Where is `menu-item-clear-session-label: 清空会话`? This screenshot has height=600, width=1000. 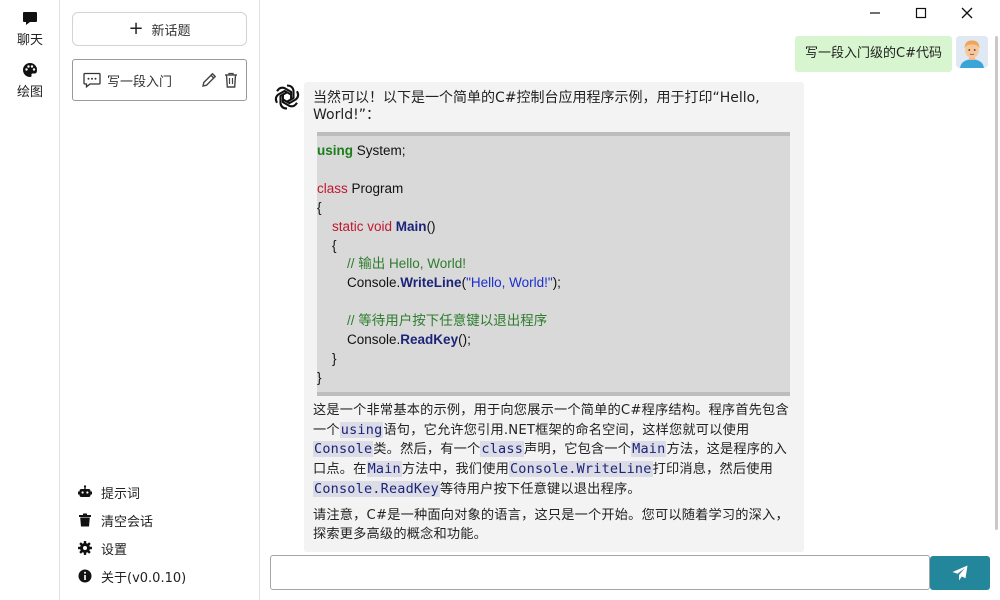 menu-item-clear-session-label: 清空会话 is located at coordinates (127, 522).